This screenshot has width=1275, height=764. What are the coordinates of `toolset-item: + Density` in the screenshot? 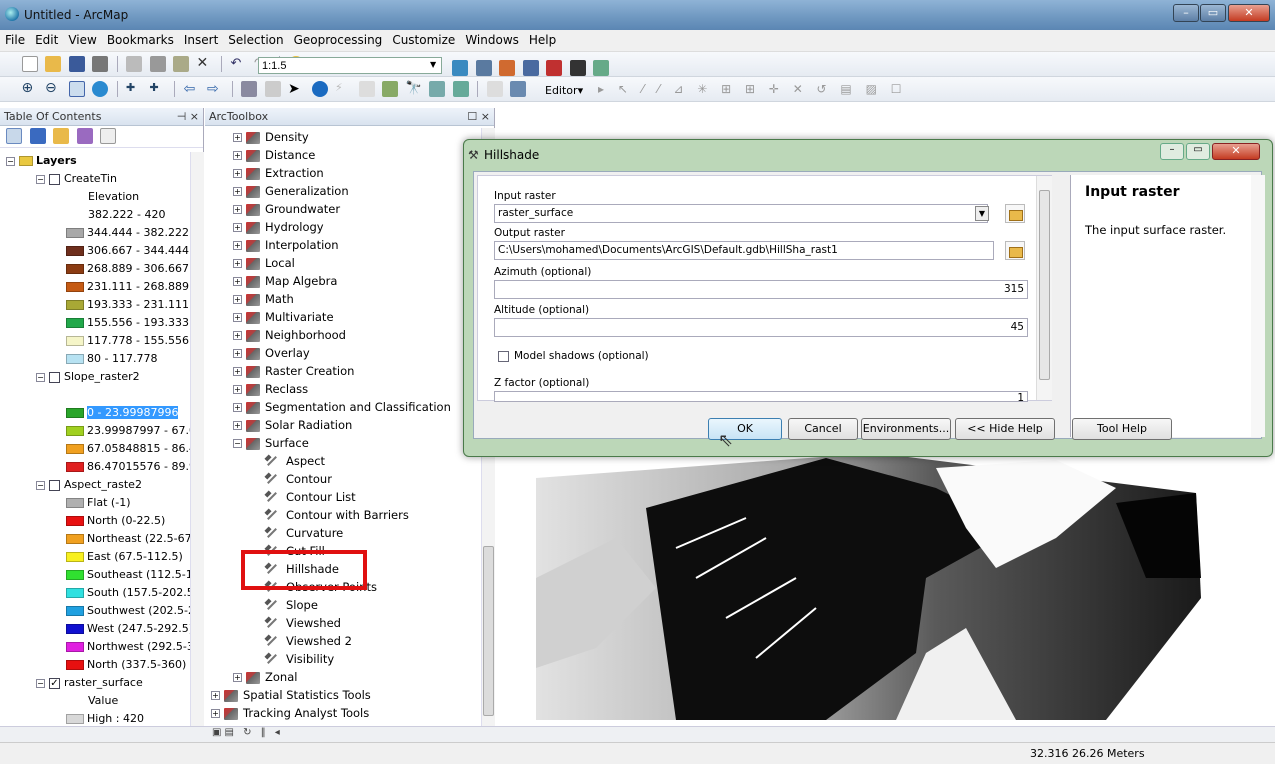 It's located at (271, 137).